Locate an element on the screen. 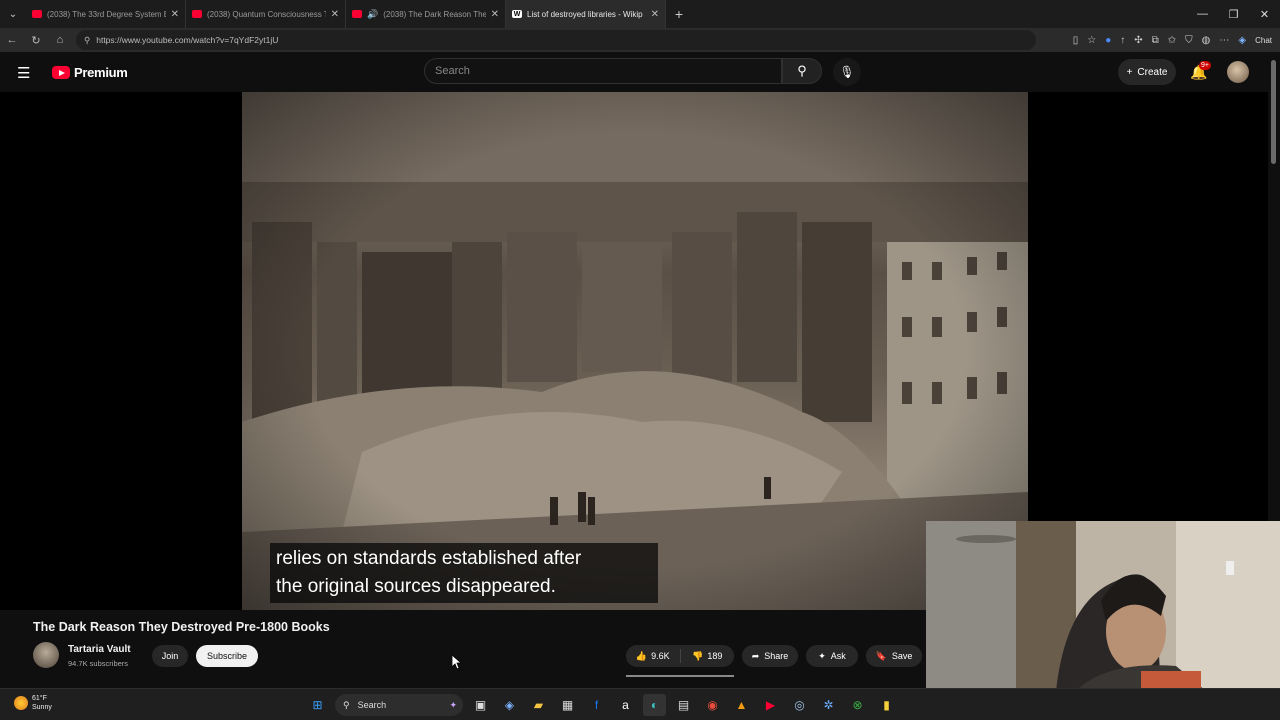  search-highlight-icon: ✦ is located at coordinates (453, 704).